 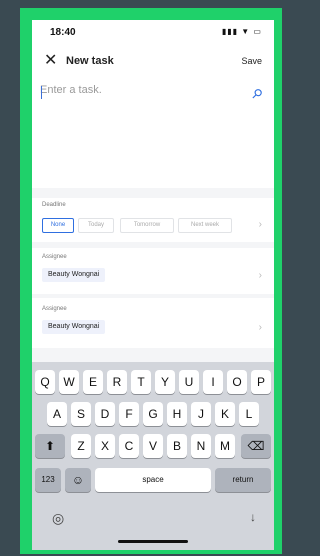 What do you see at coordinates (153, 414) in the screenshot?
I see `key-g: G` at bounding box center [153, 414].